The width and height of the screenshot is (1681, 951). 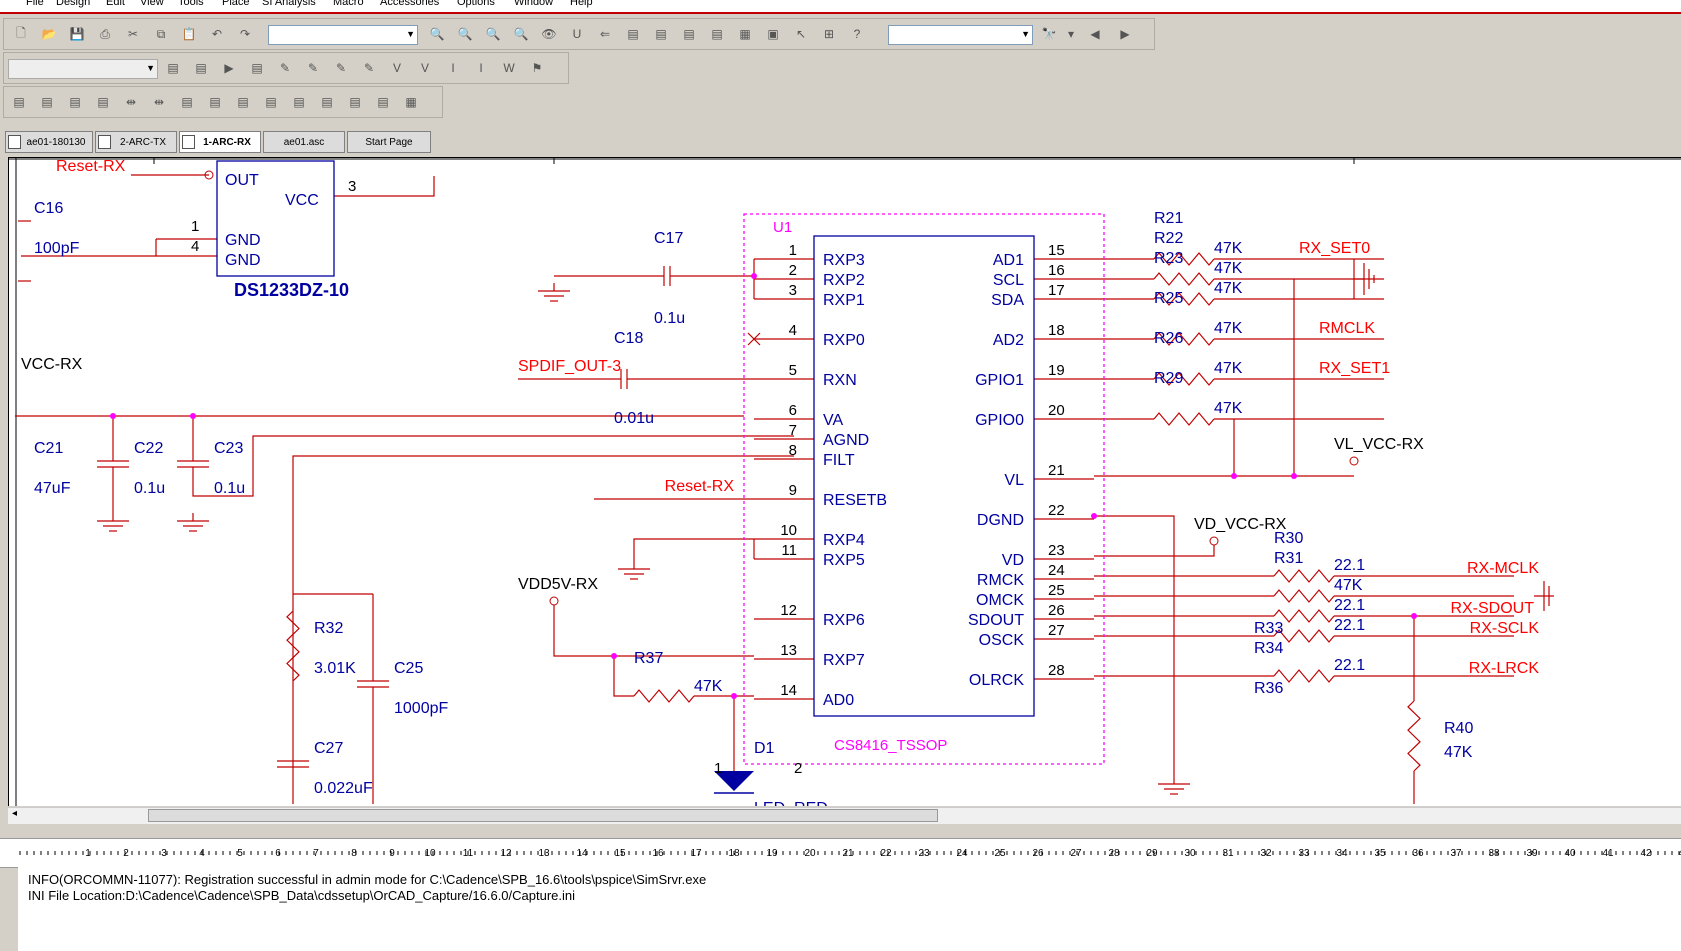 I want to click on run-icon: ▶, so click(x=229, y=68).